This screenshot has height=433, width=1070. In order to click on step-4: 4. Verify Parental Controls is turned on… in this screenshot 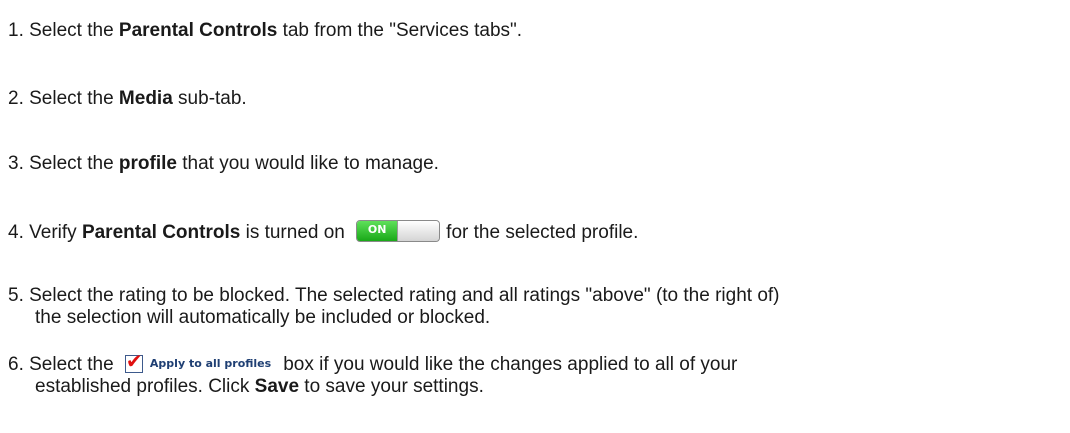, I will do `click(323, 232)`.